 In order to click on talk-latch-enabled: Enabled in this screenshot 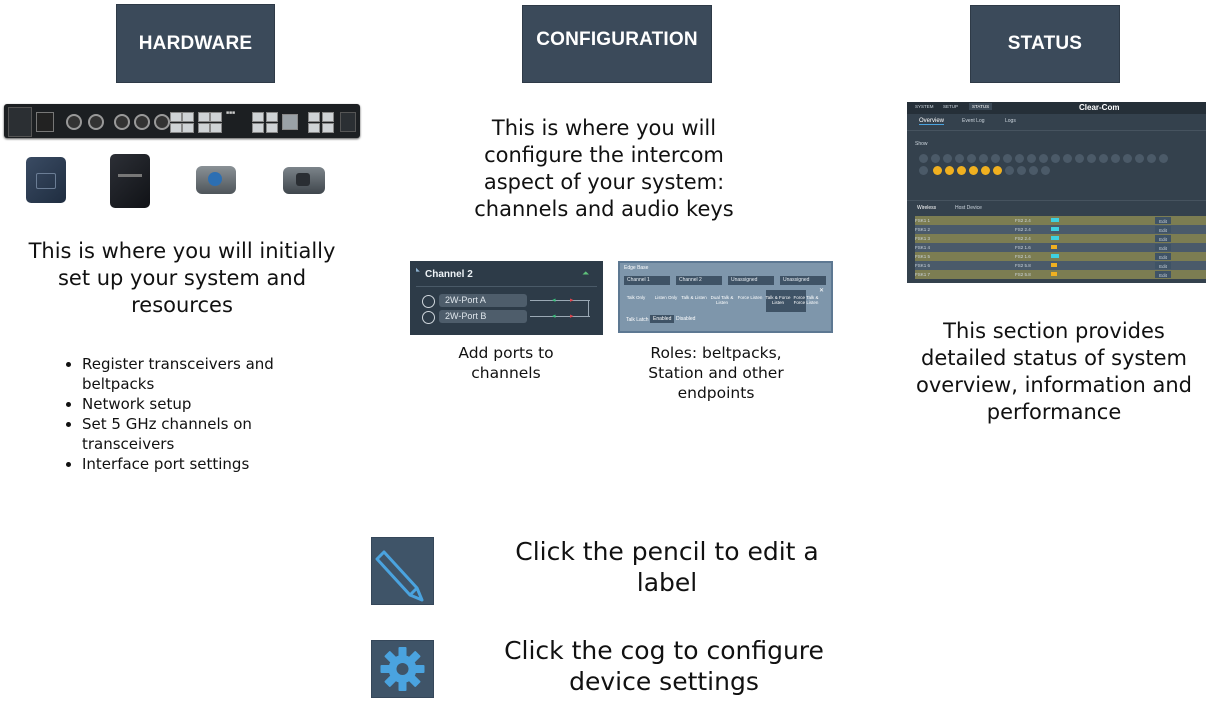, I will do `click(662, 319)`.